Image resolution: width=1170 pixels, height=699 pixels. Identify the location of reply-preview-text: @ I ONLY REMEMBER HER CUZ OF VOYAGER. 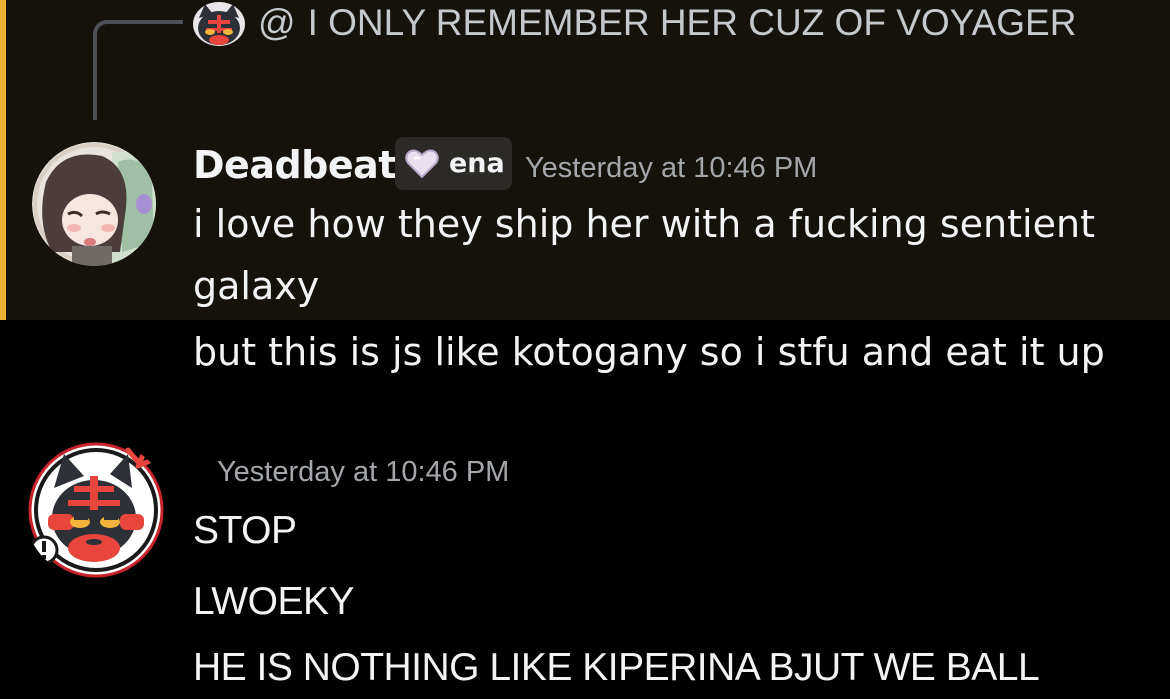
(667, 23).